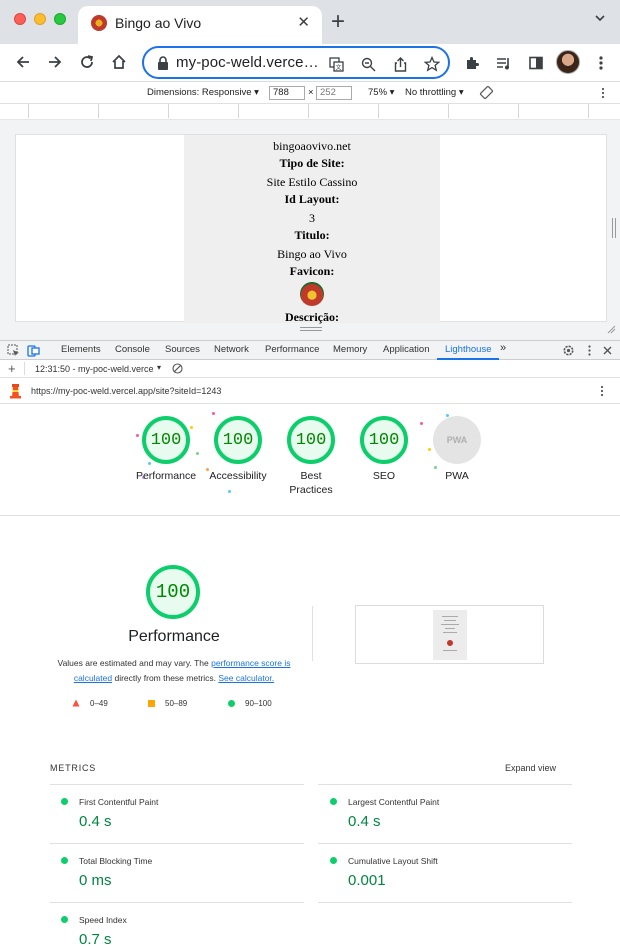  What do you see at coordinates (166, 440) in the screenshot?
I see `performance-score: 100` at bounding box center [166, 440].